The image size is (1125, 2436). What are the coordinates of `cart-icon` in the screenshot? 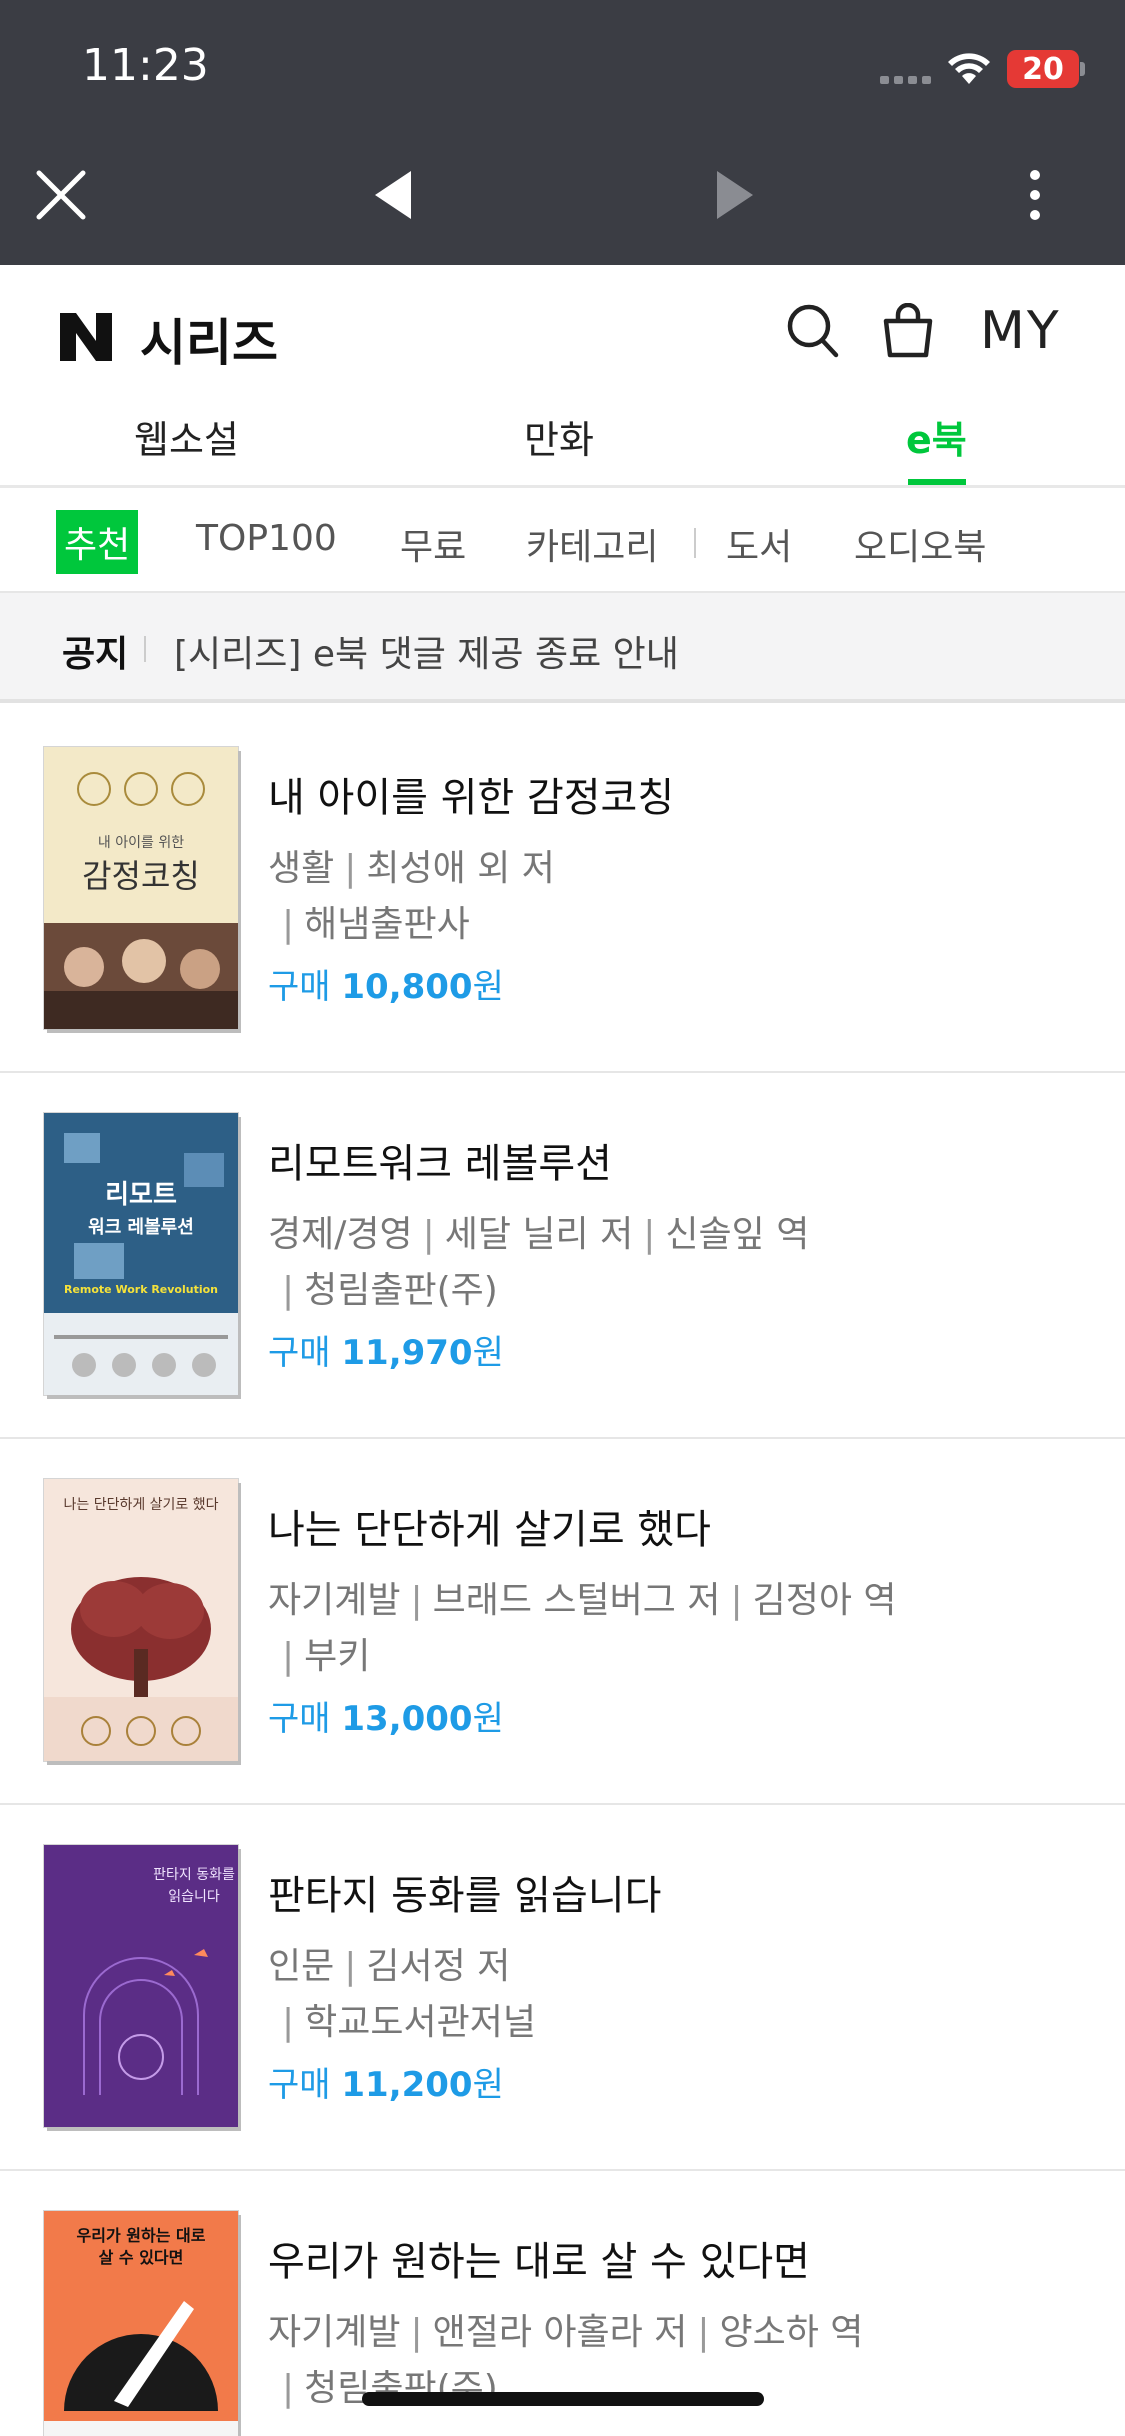 It's located at (908, 331).